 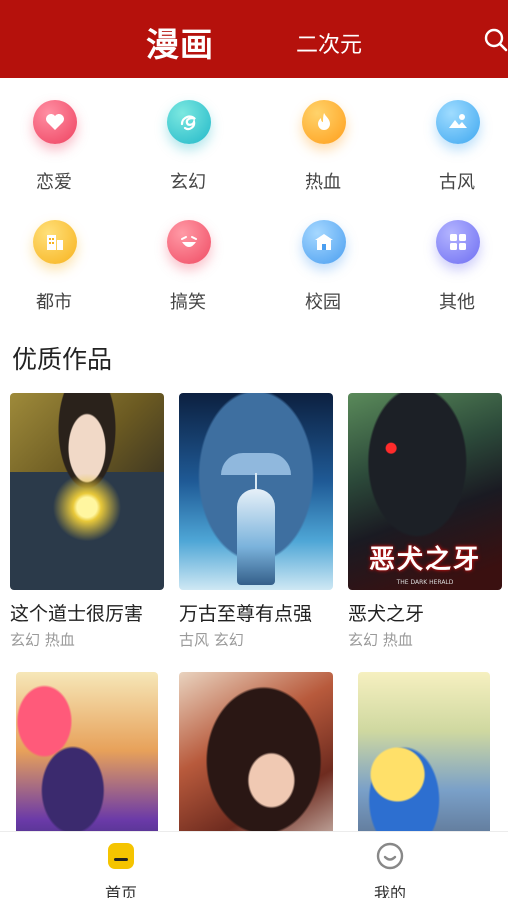 What do you see at coordinates (55, 122) in the screenshot?
I see `heart-icon` at bounding box center [55, 122].